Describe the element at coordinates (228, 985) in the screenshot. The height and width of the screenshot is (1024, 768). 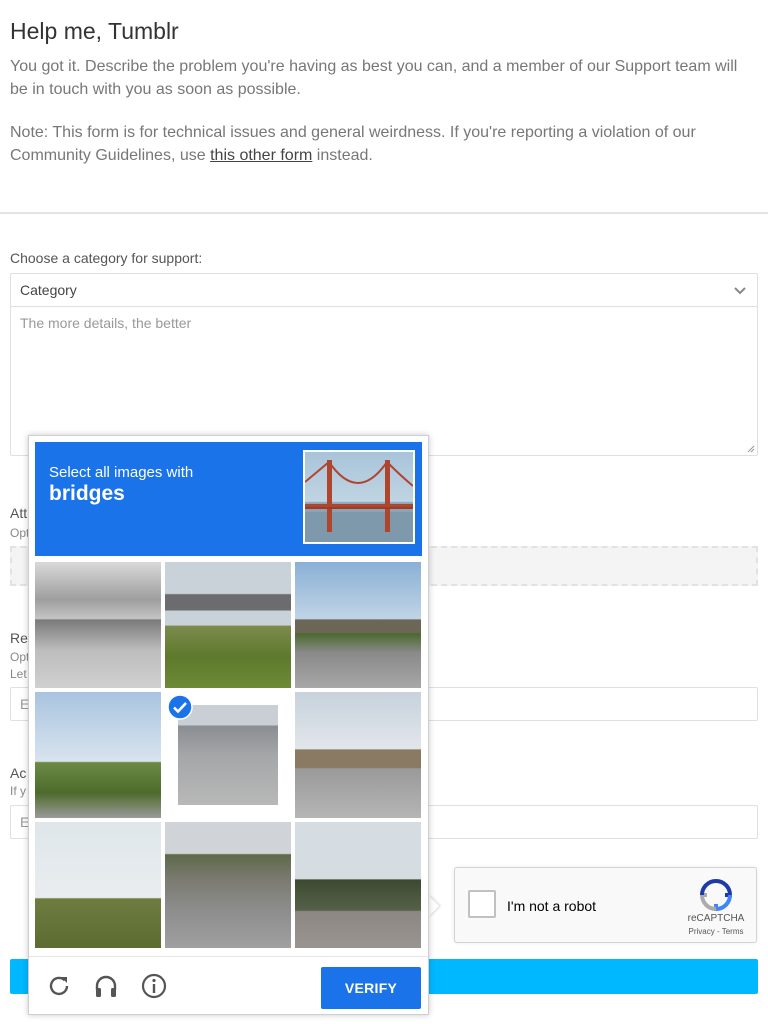
I see `challenge-footer: VERIFY` at that location.